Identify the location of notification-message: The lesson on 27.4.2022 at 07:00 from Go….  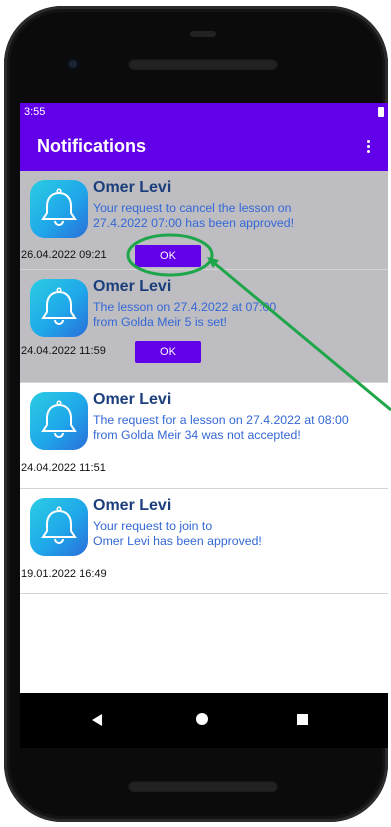
(185, 314).